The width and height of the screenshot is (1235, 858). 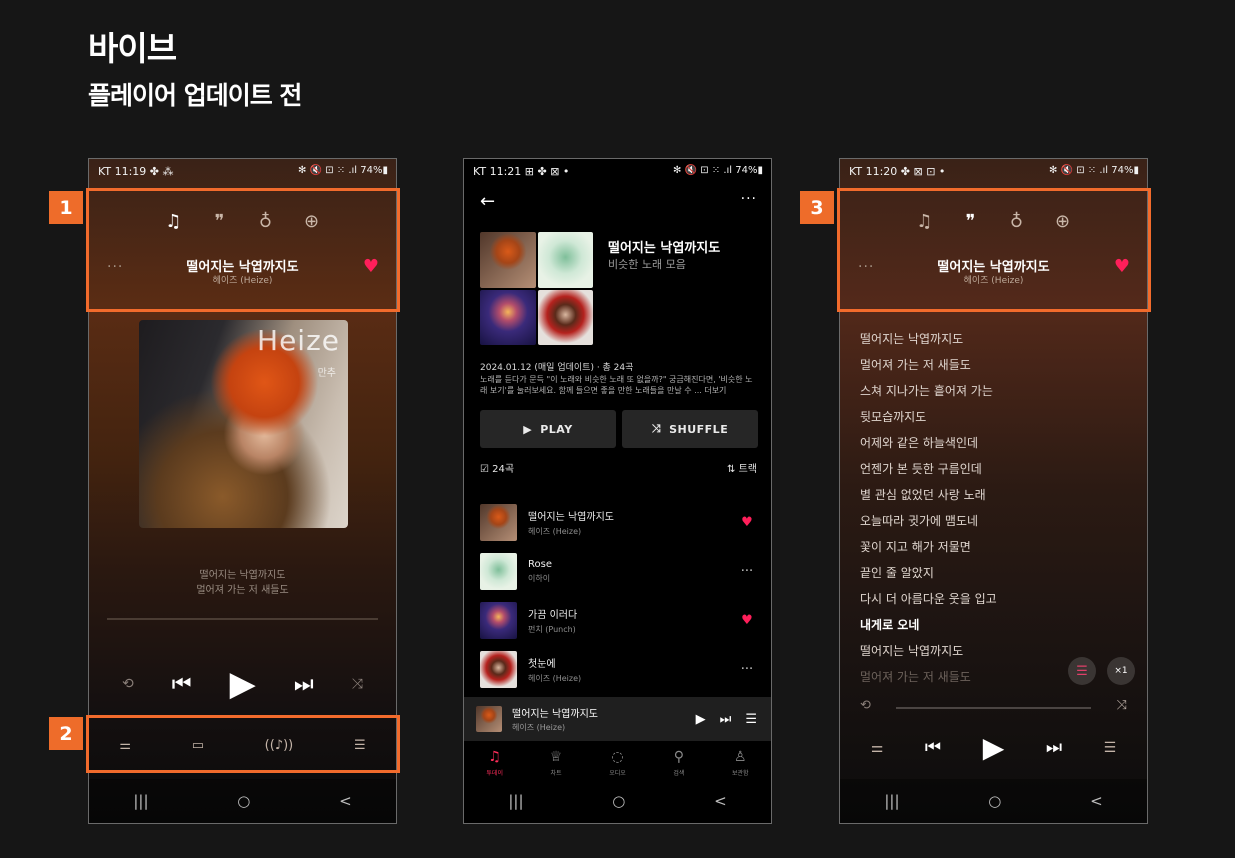 I want to click on track-artist: 헤이즈 (Heize), so click(x=555, y=678).